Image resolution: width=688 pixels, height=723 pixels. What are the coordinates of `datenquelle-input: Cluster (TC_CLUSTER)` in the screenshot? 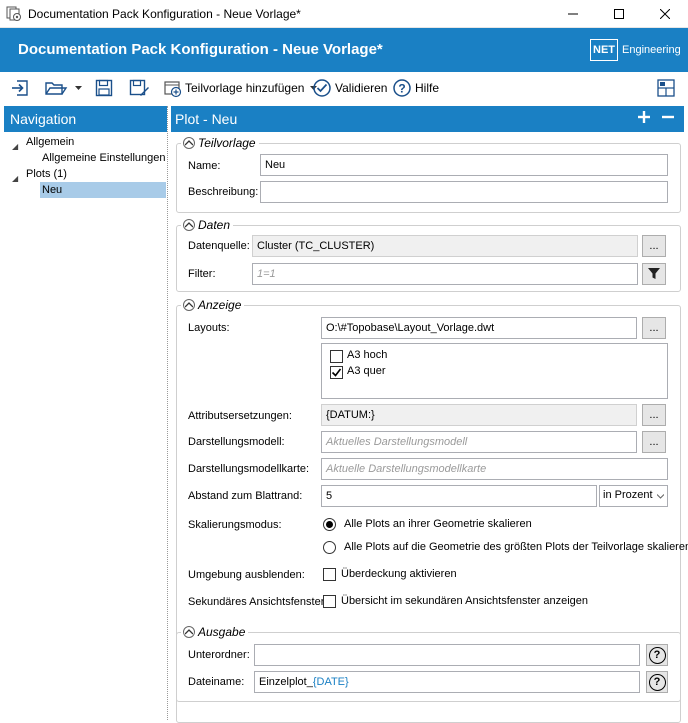 It's located at (445, 246).